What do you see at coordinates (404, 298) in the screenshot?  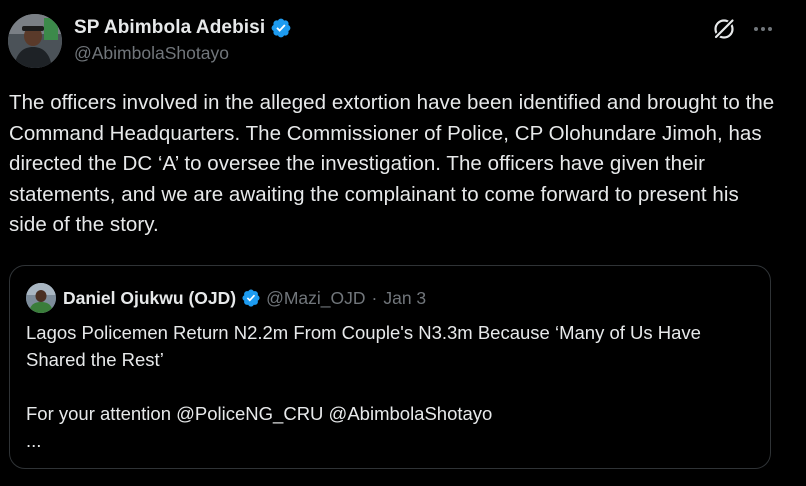 I see `quoted-date: Jan 3` at bounding box center [404, 298].